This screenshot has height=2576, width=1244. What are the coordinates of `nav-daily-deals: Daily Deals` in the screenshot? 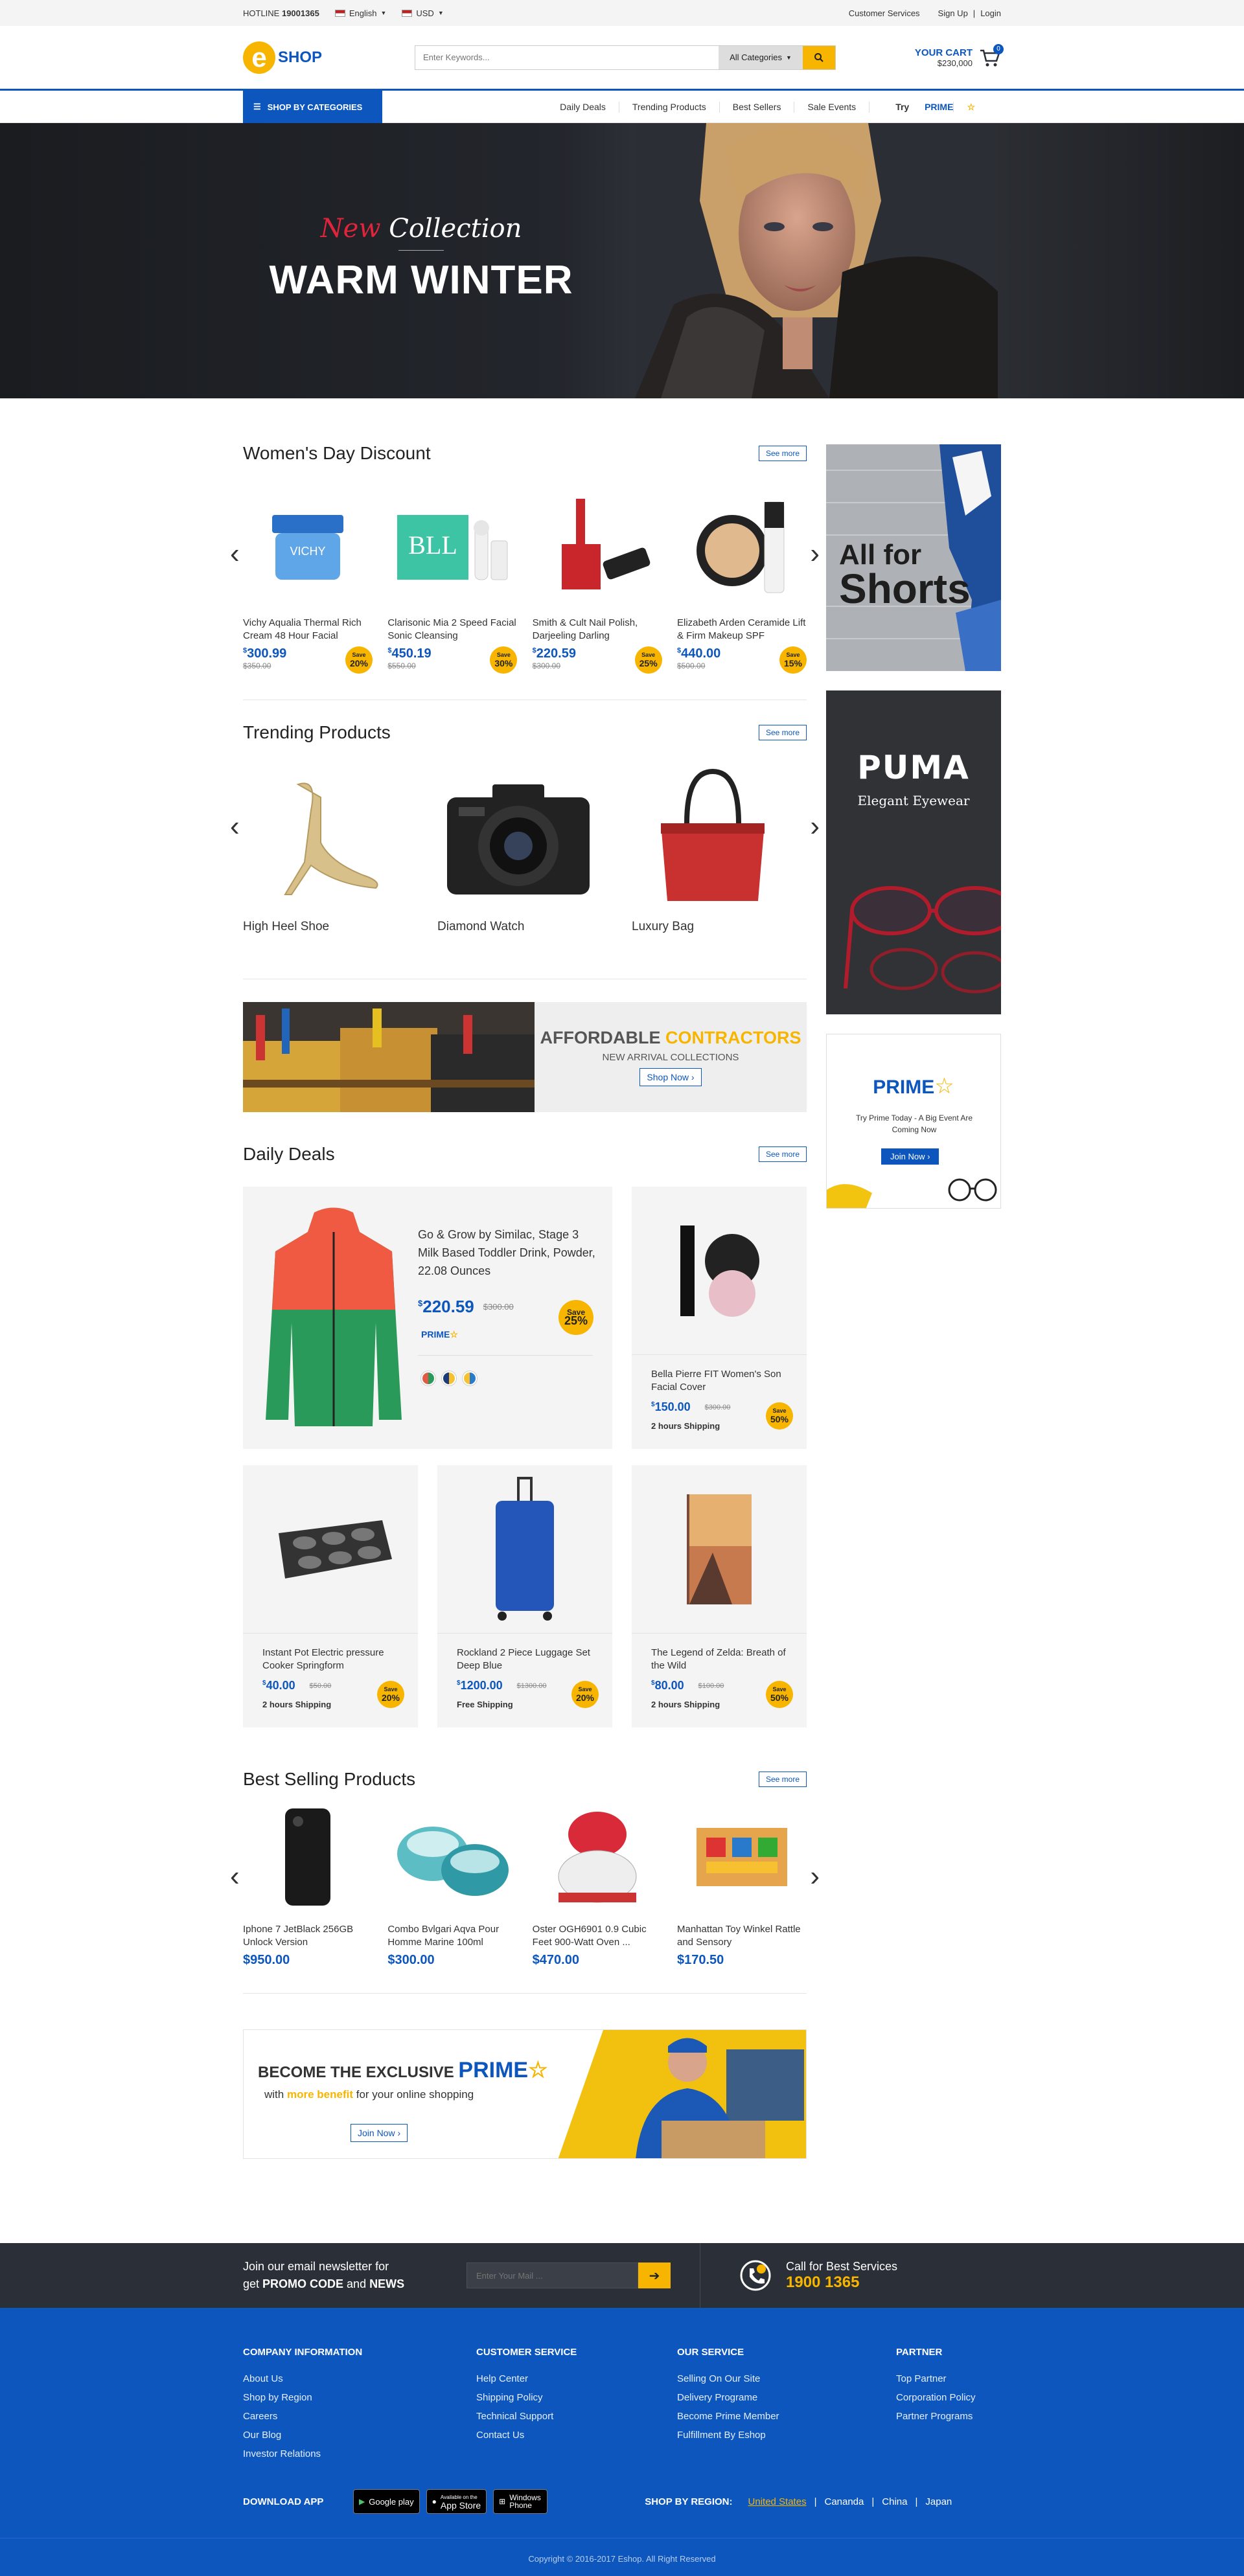 It's located at (583, 108).